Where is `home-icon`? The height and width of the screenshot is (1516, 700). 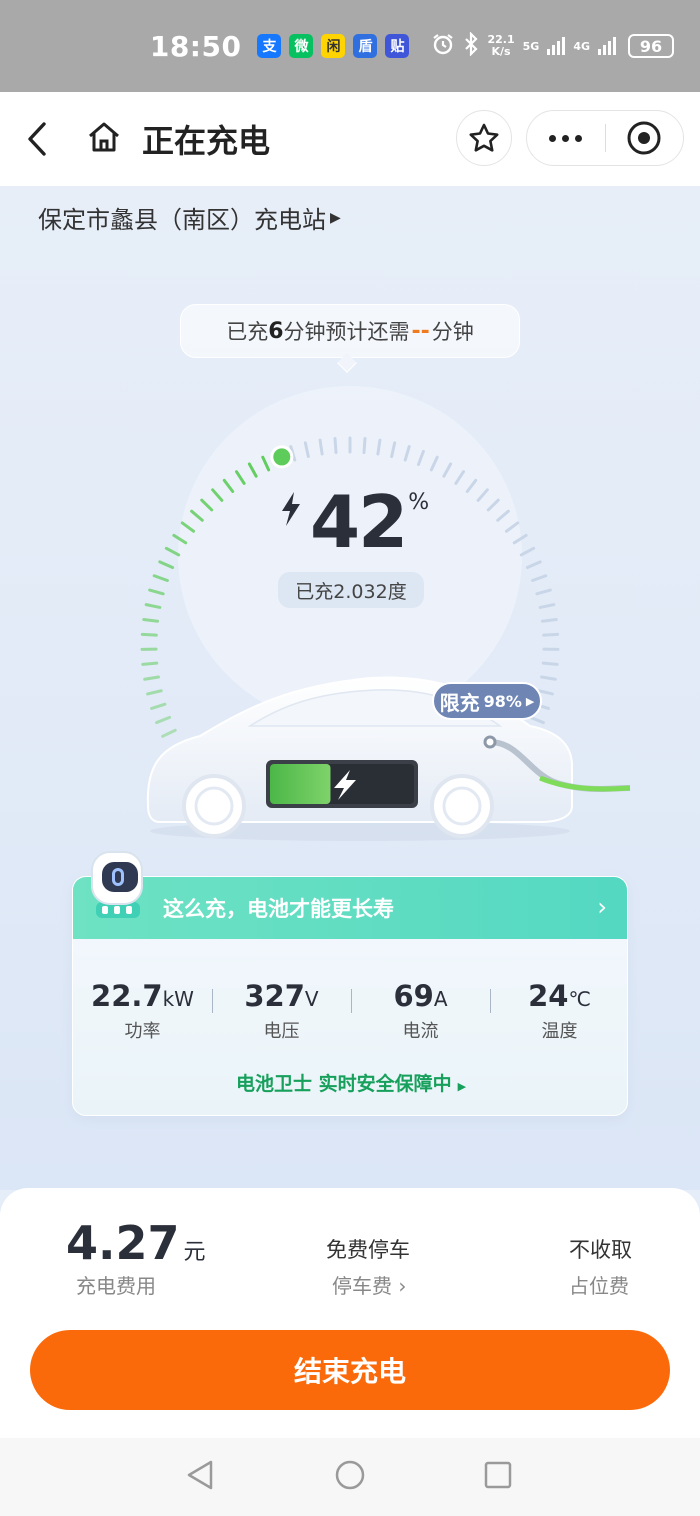 home-icon is located at coordinates (104, 137).